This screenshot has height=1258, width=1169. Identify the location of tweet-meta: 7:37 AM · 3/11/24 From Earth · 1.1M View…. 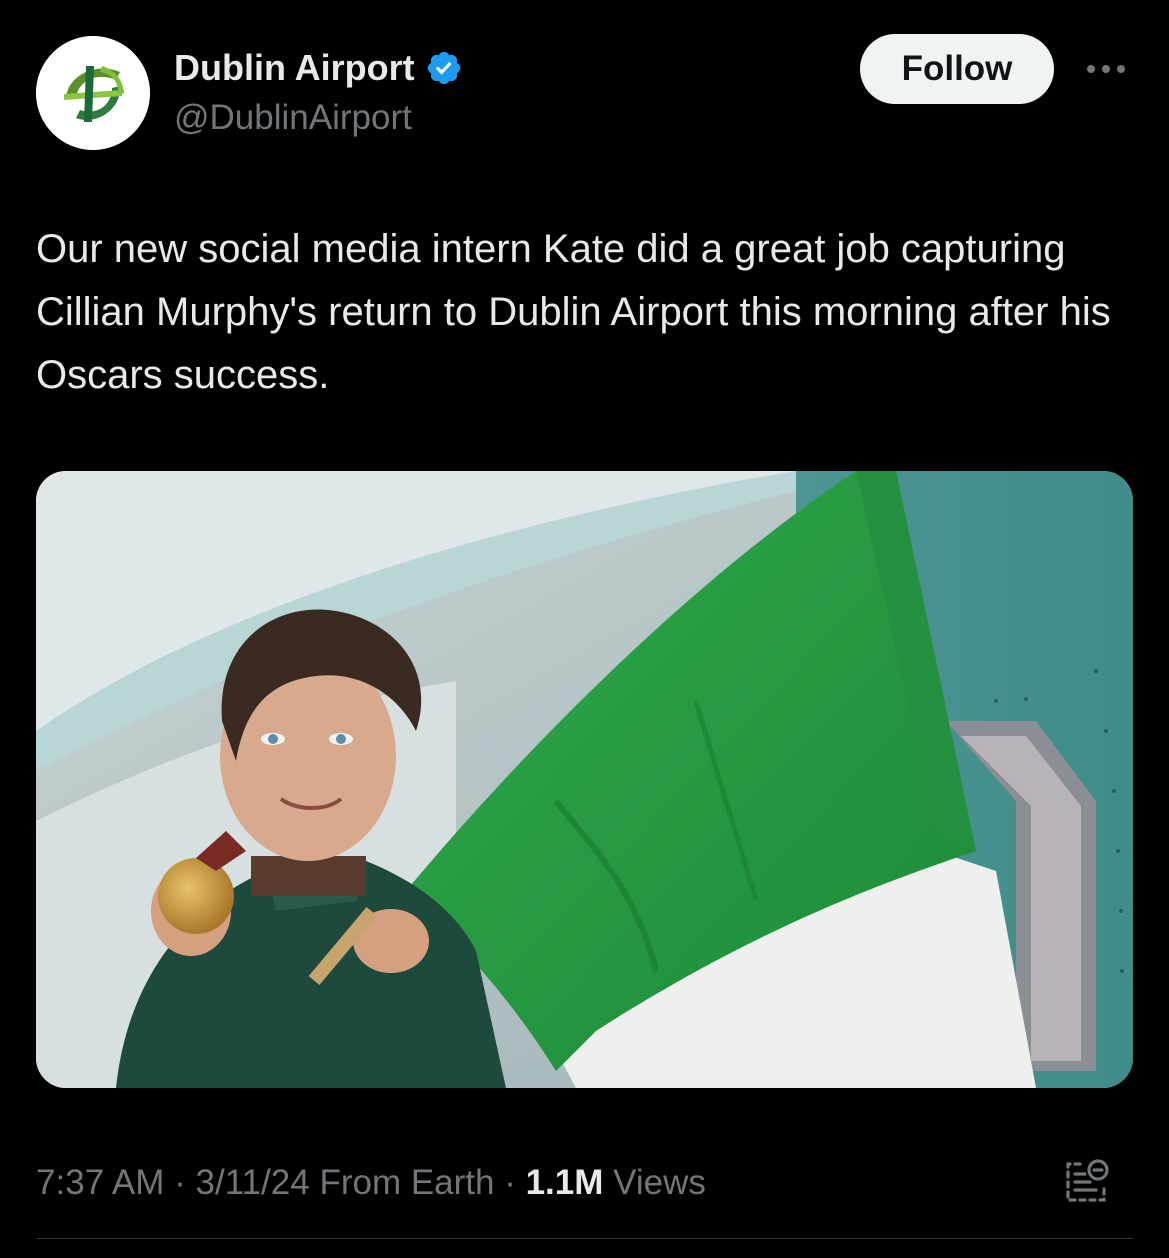
(371, 1183).